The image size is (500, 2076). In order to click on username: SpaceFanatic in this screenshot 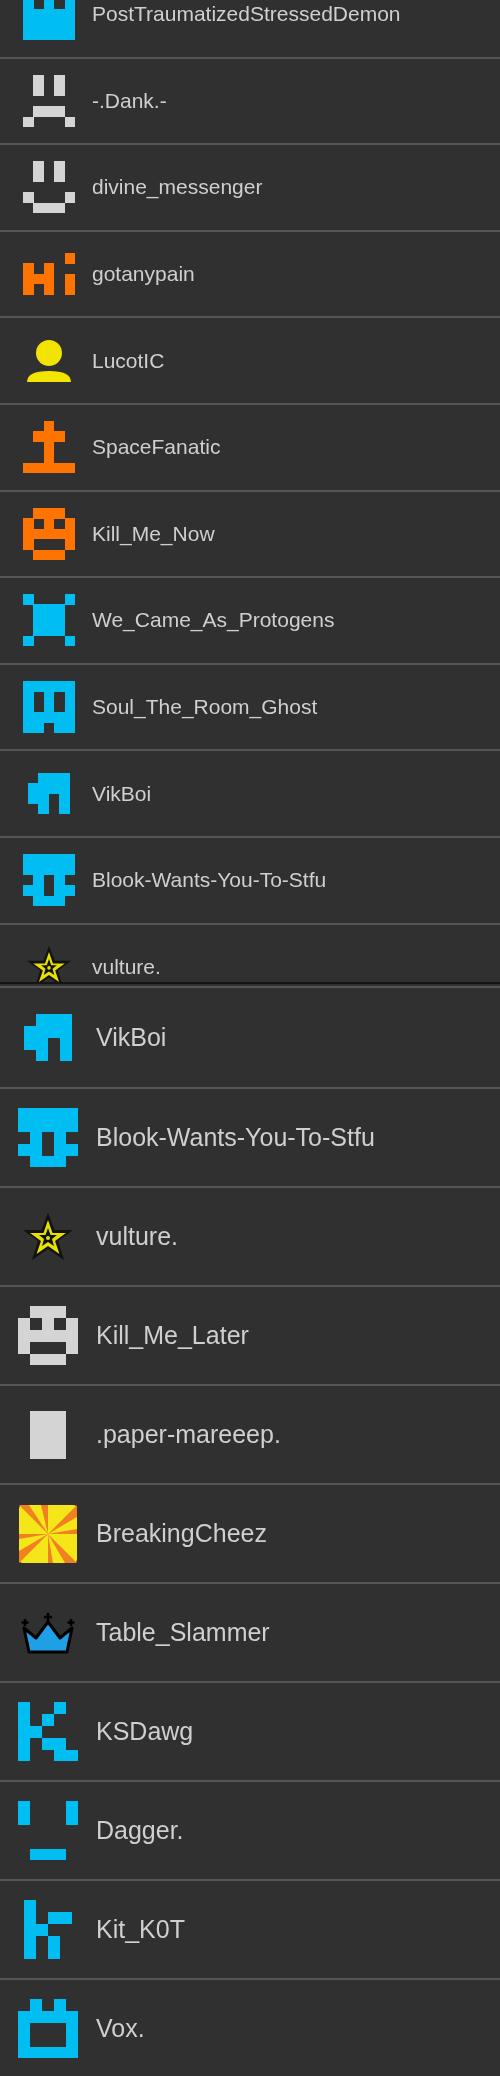, I will do `click(156, 447)`.